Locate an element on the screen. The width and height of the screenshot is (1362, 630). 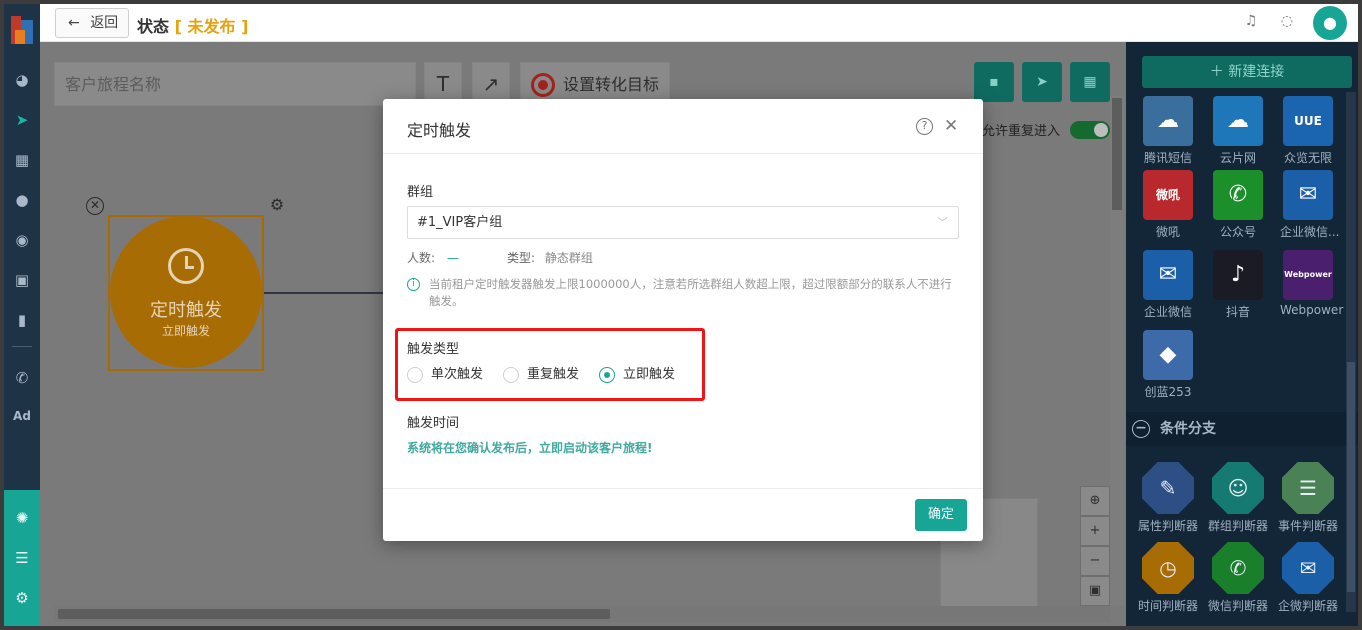
node-delete-icon: ✕ is located at coordinates (95, 206).